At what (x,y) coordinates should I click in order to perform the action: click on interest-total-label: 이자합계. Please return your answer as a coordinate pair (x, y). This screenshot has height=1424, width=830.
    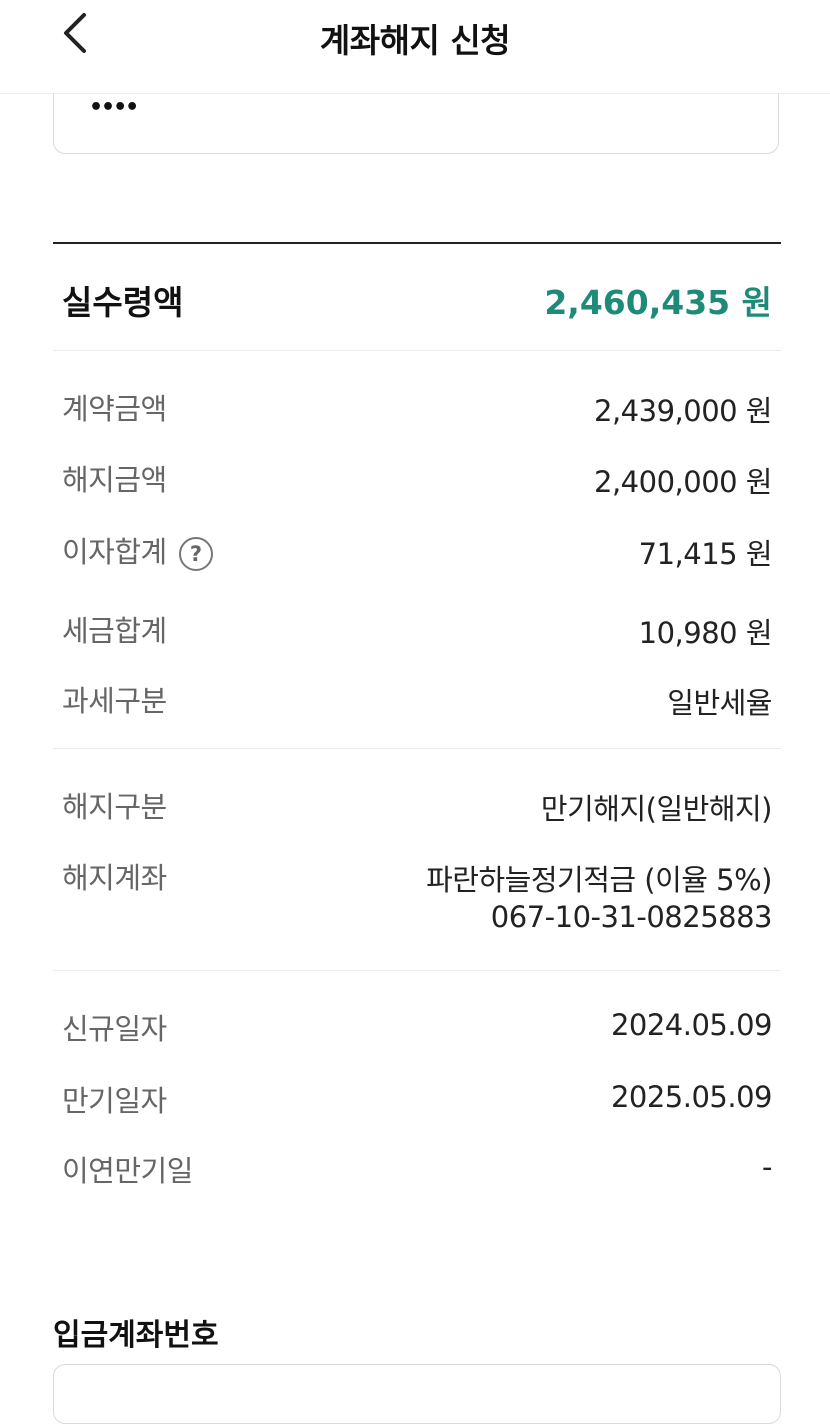
    Looking at the image, I should click on (114, 552).